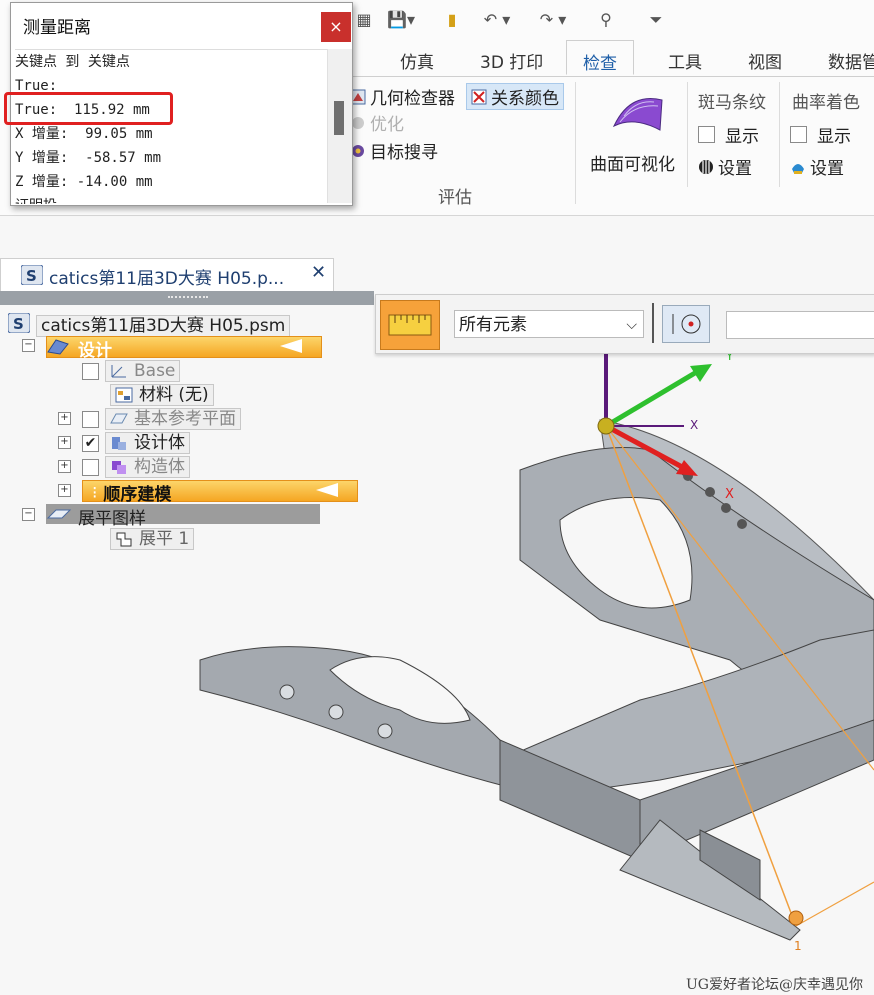 The image size is (874, 995). I want to click on curvature-shading-label: 曲率着色, so click(826, 103).